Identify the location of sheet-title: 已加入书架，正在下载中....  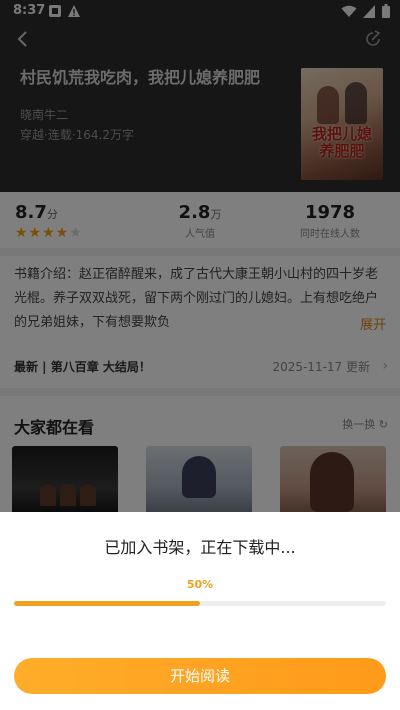
(200, 547).